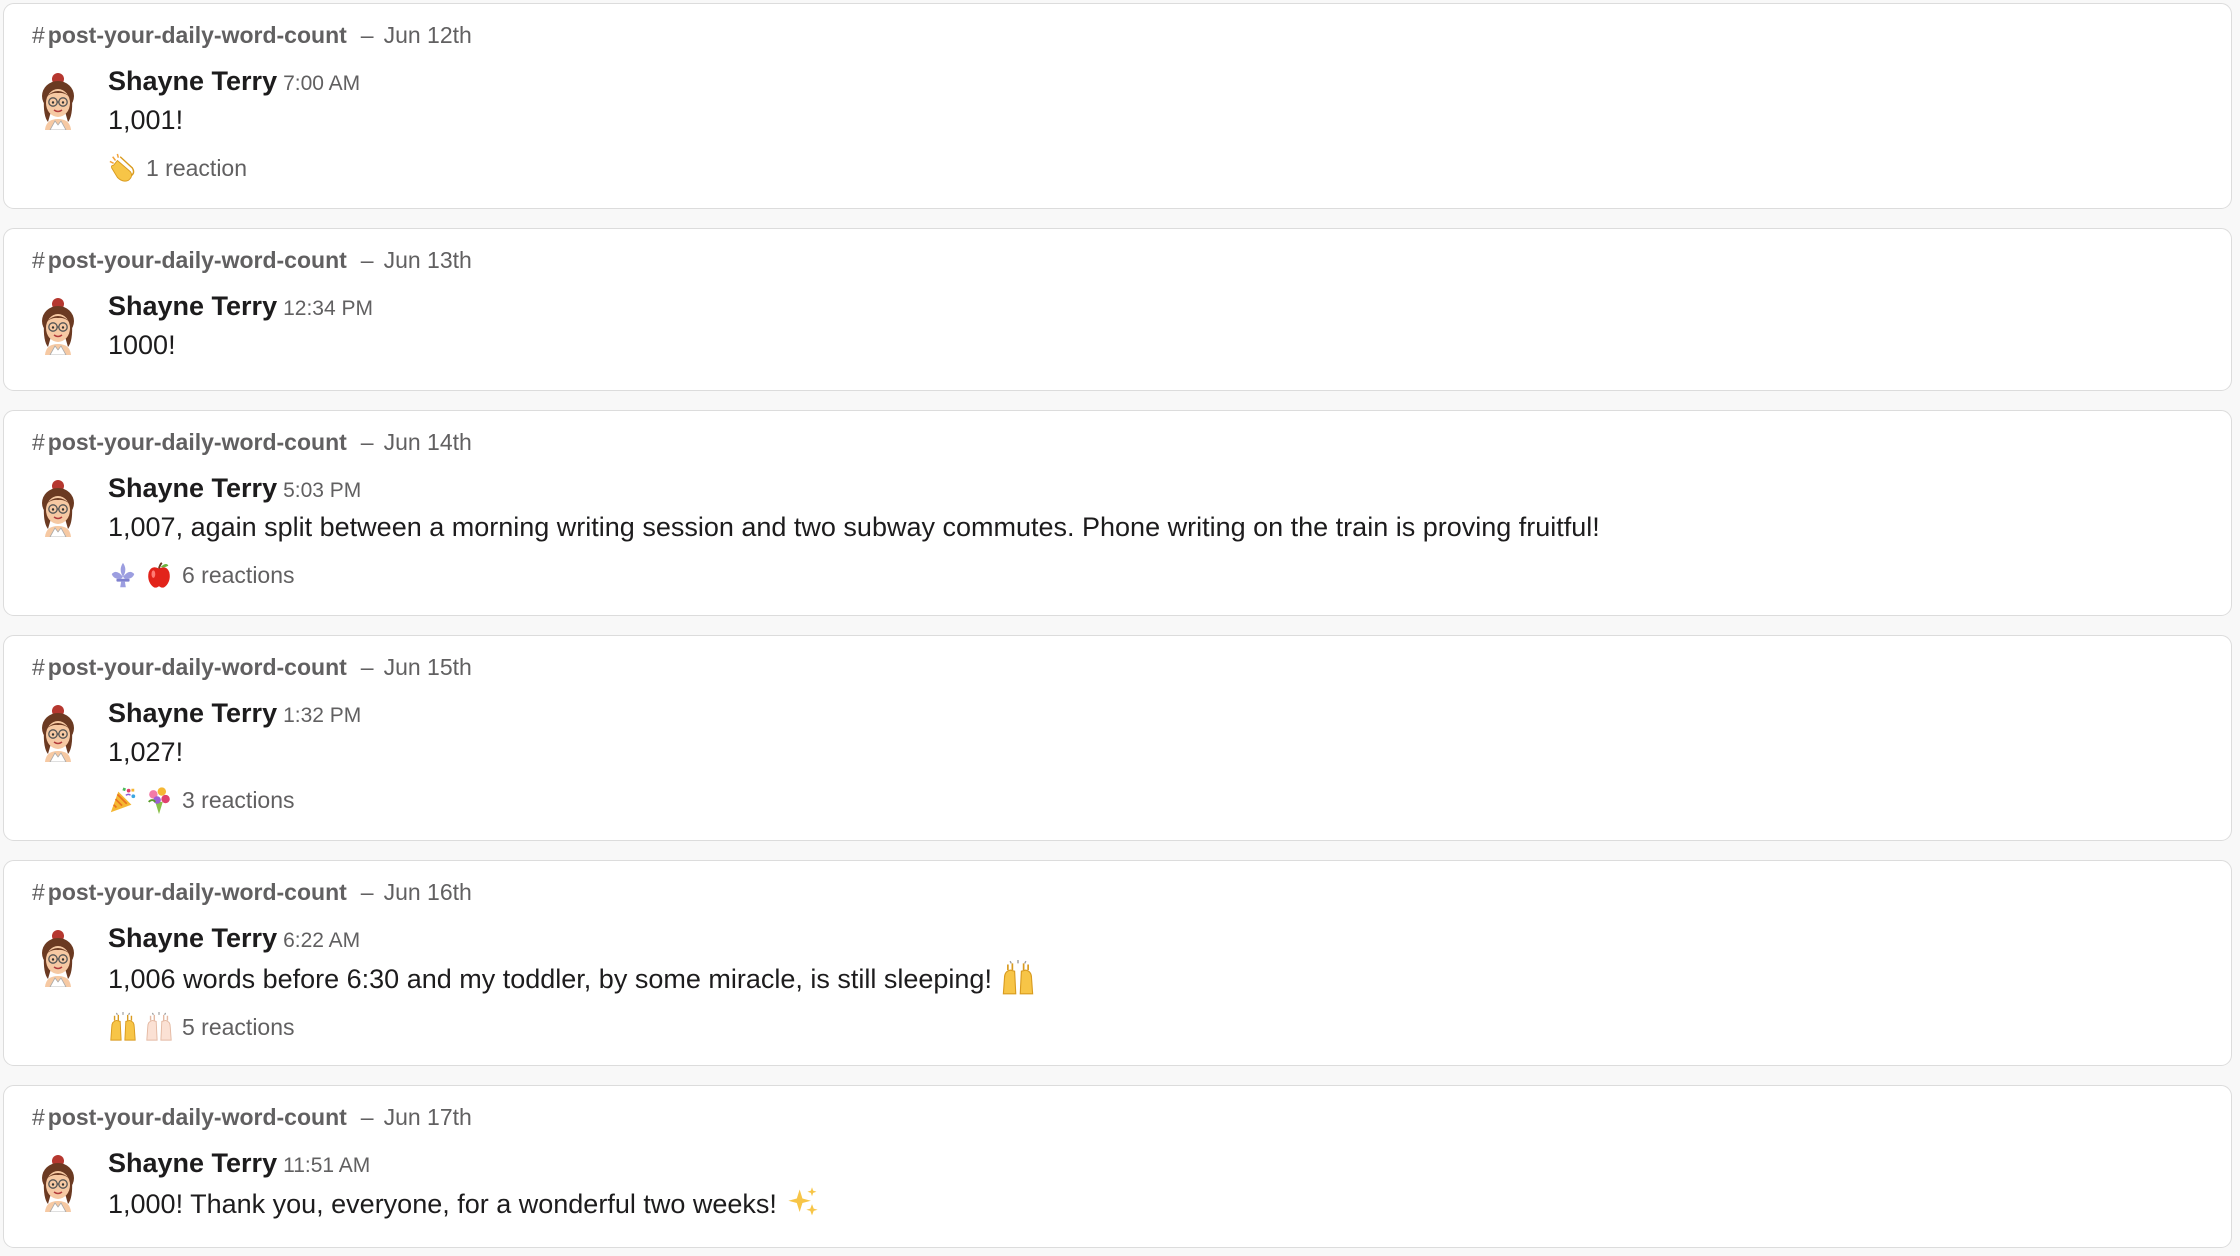 This screenshot has height=1256, width=2240. I want to click on message-header: # post-your-daily-word-count – Jun 14th, so click(252, 442).